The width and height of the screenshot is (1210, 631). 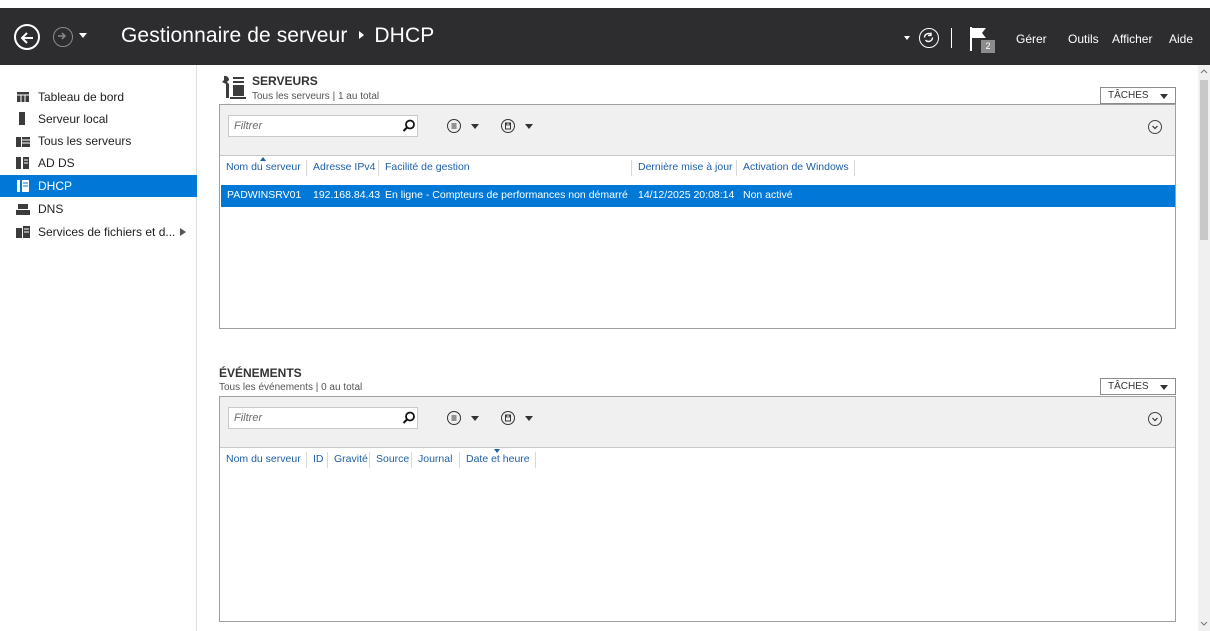 What do you see at coordinates (988, 46) in the screenshot?
I see `notification-count-badge: 2` at bounding box center [988, 46].